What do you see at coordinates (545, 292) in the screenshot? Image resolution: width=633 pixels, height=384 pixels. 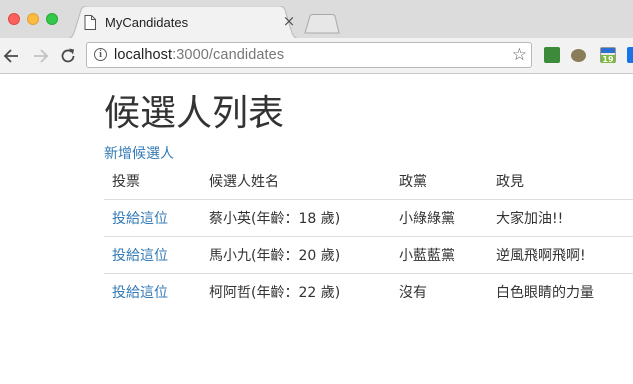 I see `candidate-policy: 白色眼睛的力量` at bounding box center [545, 292].